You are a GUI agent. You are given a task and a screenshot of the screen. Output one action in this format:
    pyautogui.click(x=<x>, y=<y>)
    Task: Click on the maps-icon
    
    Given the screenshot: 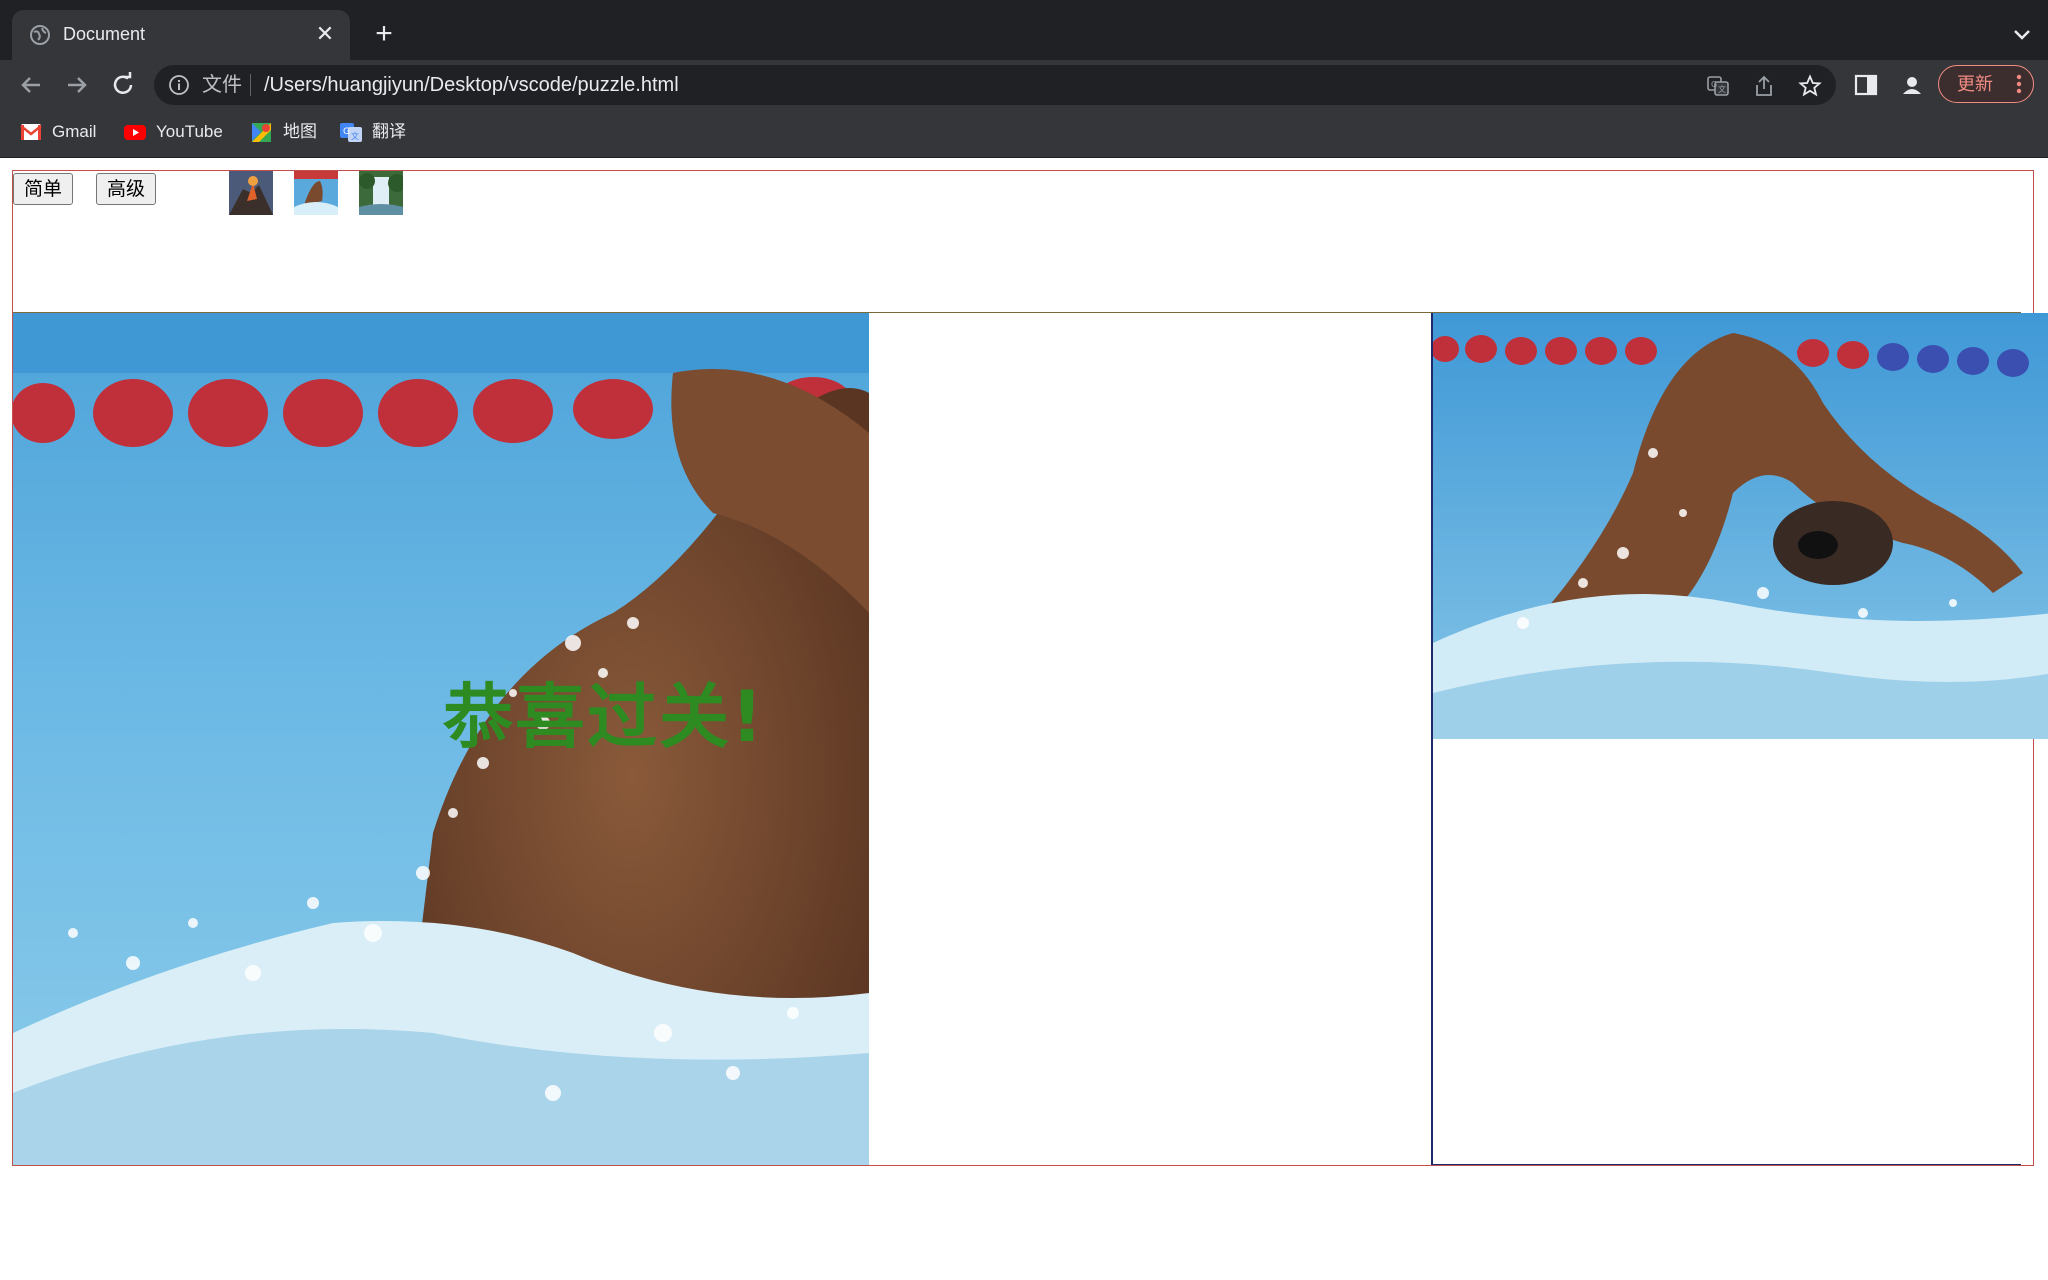 What is the action you would take?
    pyautogui.click(x=261, y=132)
    